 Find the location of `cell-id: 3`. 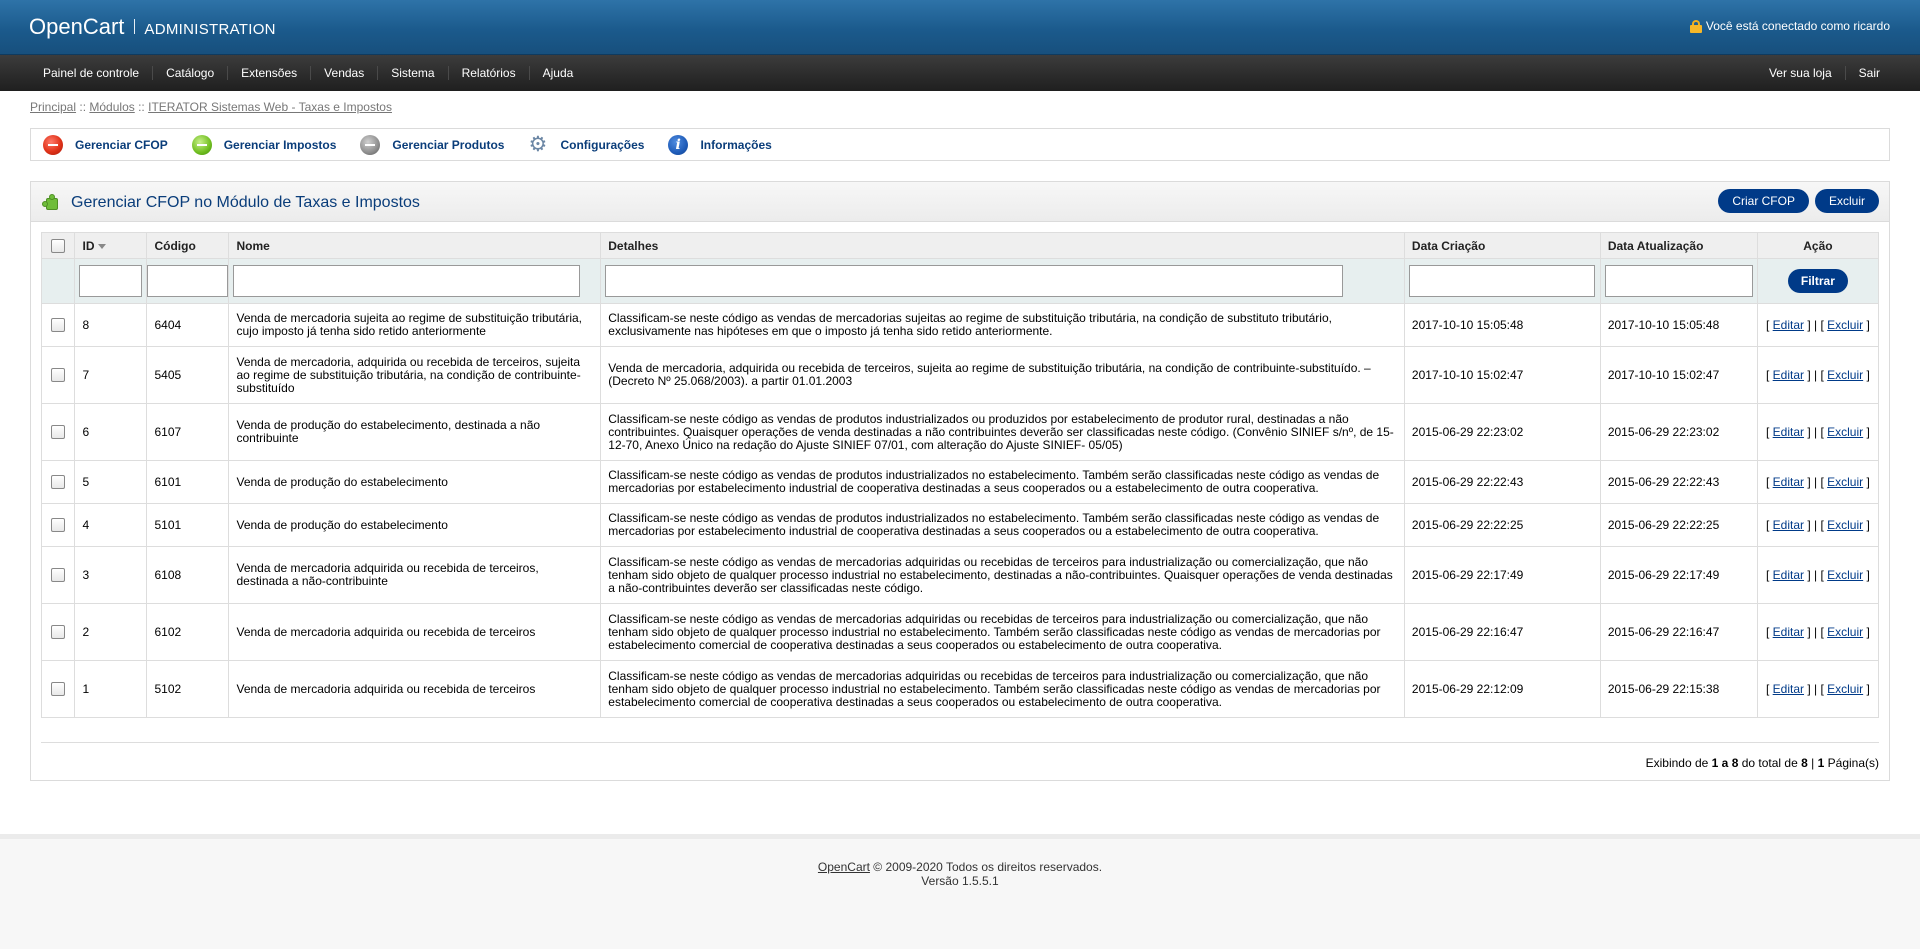

cell-id: 3 is located at coordinates (111, 575).